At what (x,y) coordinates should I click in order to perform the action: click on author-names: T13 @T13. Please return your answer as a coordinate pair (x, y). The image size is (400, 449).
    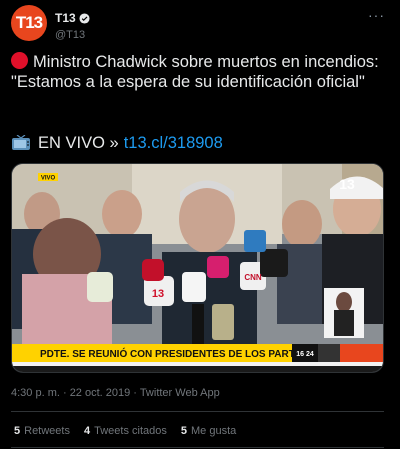
    Looking at the image, I should click on (72, 25).